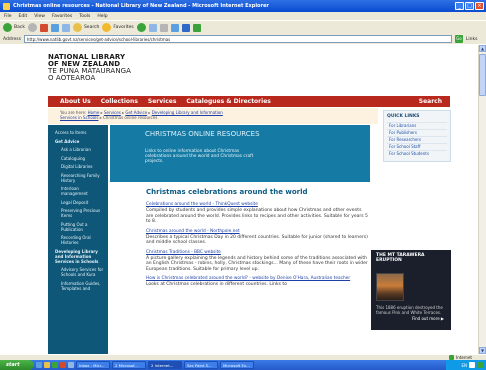 The image size is (486, 370). Describe the element at coordinates (78, 286) in the screenshot. I see `left-nav-item: Information Guides, Templates and` at that location.